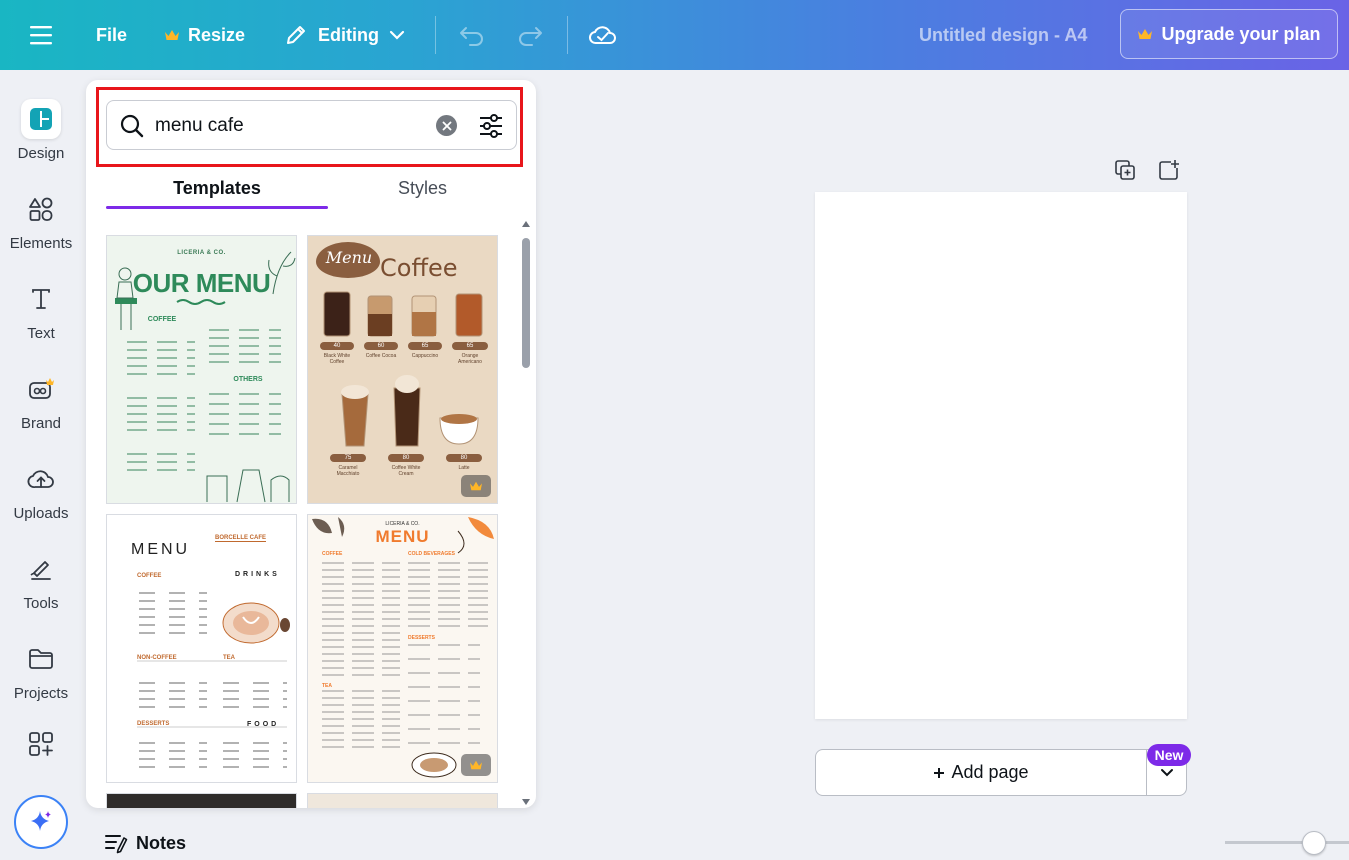  I want to click on design-icon, so click(41, 118).